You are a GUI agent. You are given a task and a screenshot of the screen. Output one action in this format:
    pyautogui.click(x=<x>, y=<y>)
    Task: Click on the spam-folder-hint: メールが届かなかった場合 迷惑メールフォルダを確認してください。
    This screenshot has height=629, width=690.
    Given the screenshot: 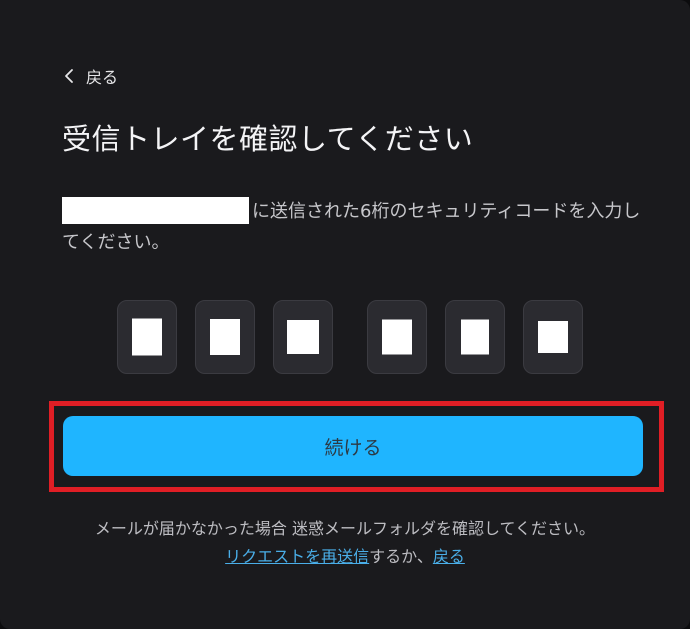 What is the action you would take?
    pyautogui.click(x=345, y=528)
    